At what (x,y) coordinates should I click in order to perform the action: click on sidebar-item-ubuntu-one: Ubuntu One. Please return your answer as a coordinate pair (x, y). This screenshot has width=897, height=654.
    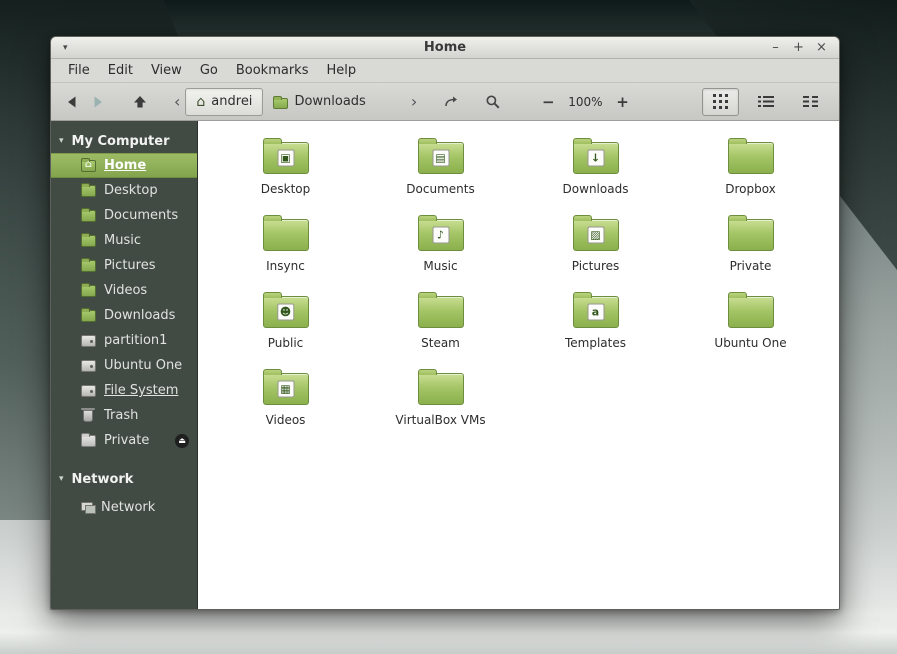
    Looking at the image, I should click on (124, 365).